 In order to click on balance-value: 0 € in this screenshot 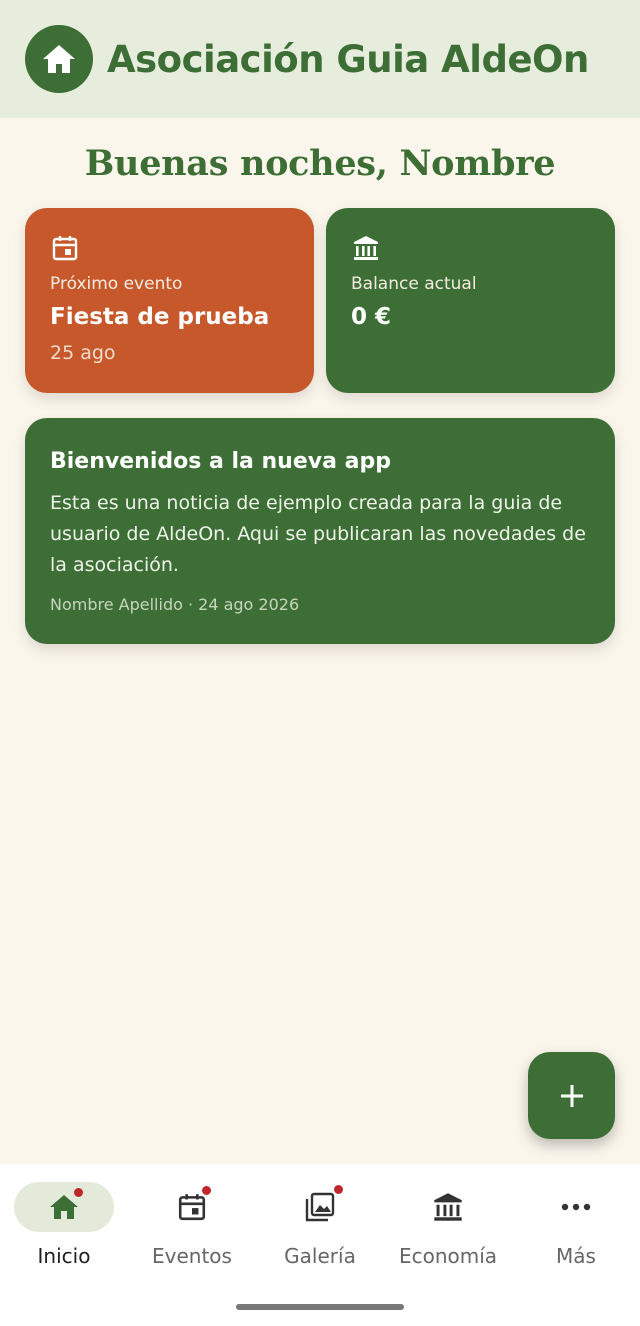, I will do `click(371, 317)`.